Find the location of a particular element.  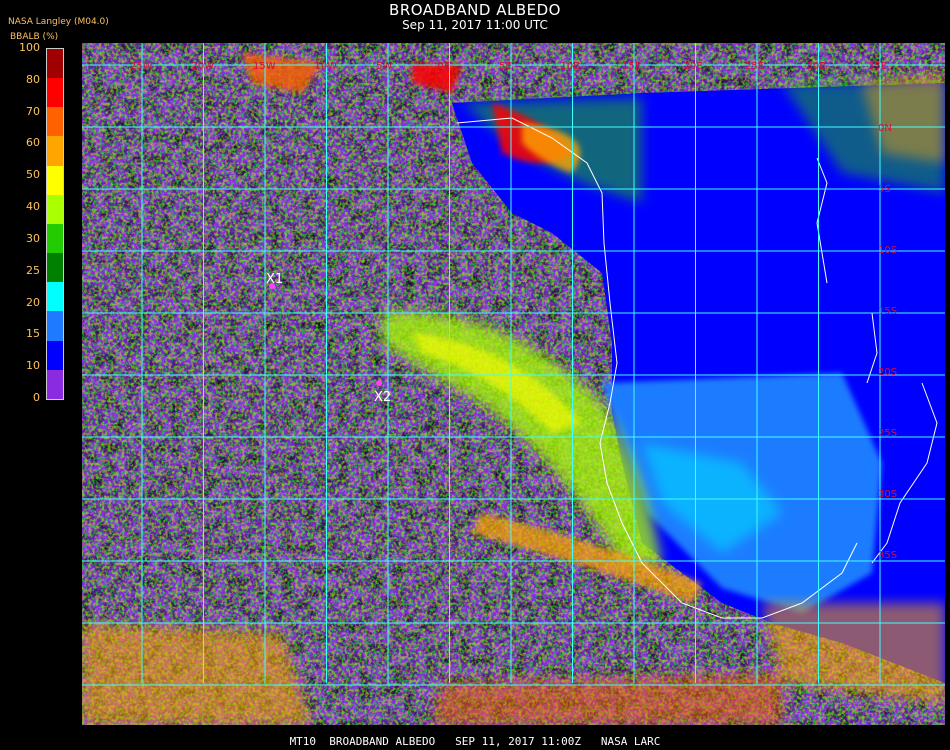

colorbar-tick-label: 25 is located at coordinates (33, 270).